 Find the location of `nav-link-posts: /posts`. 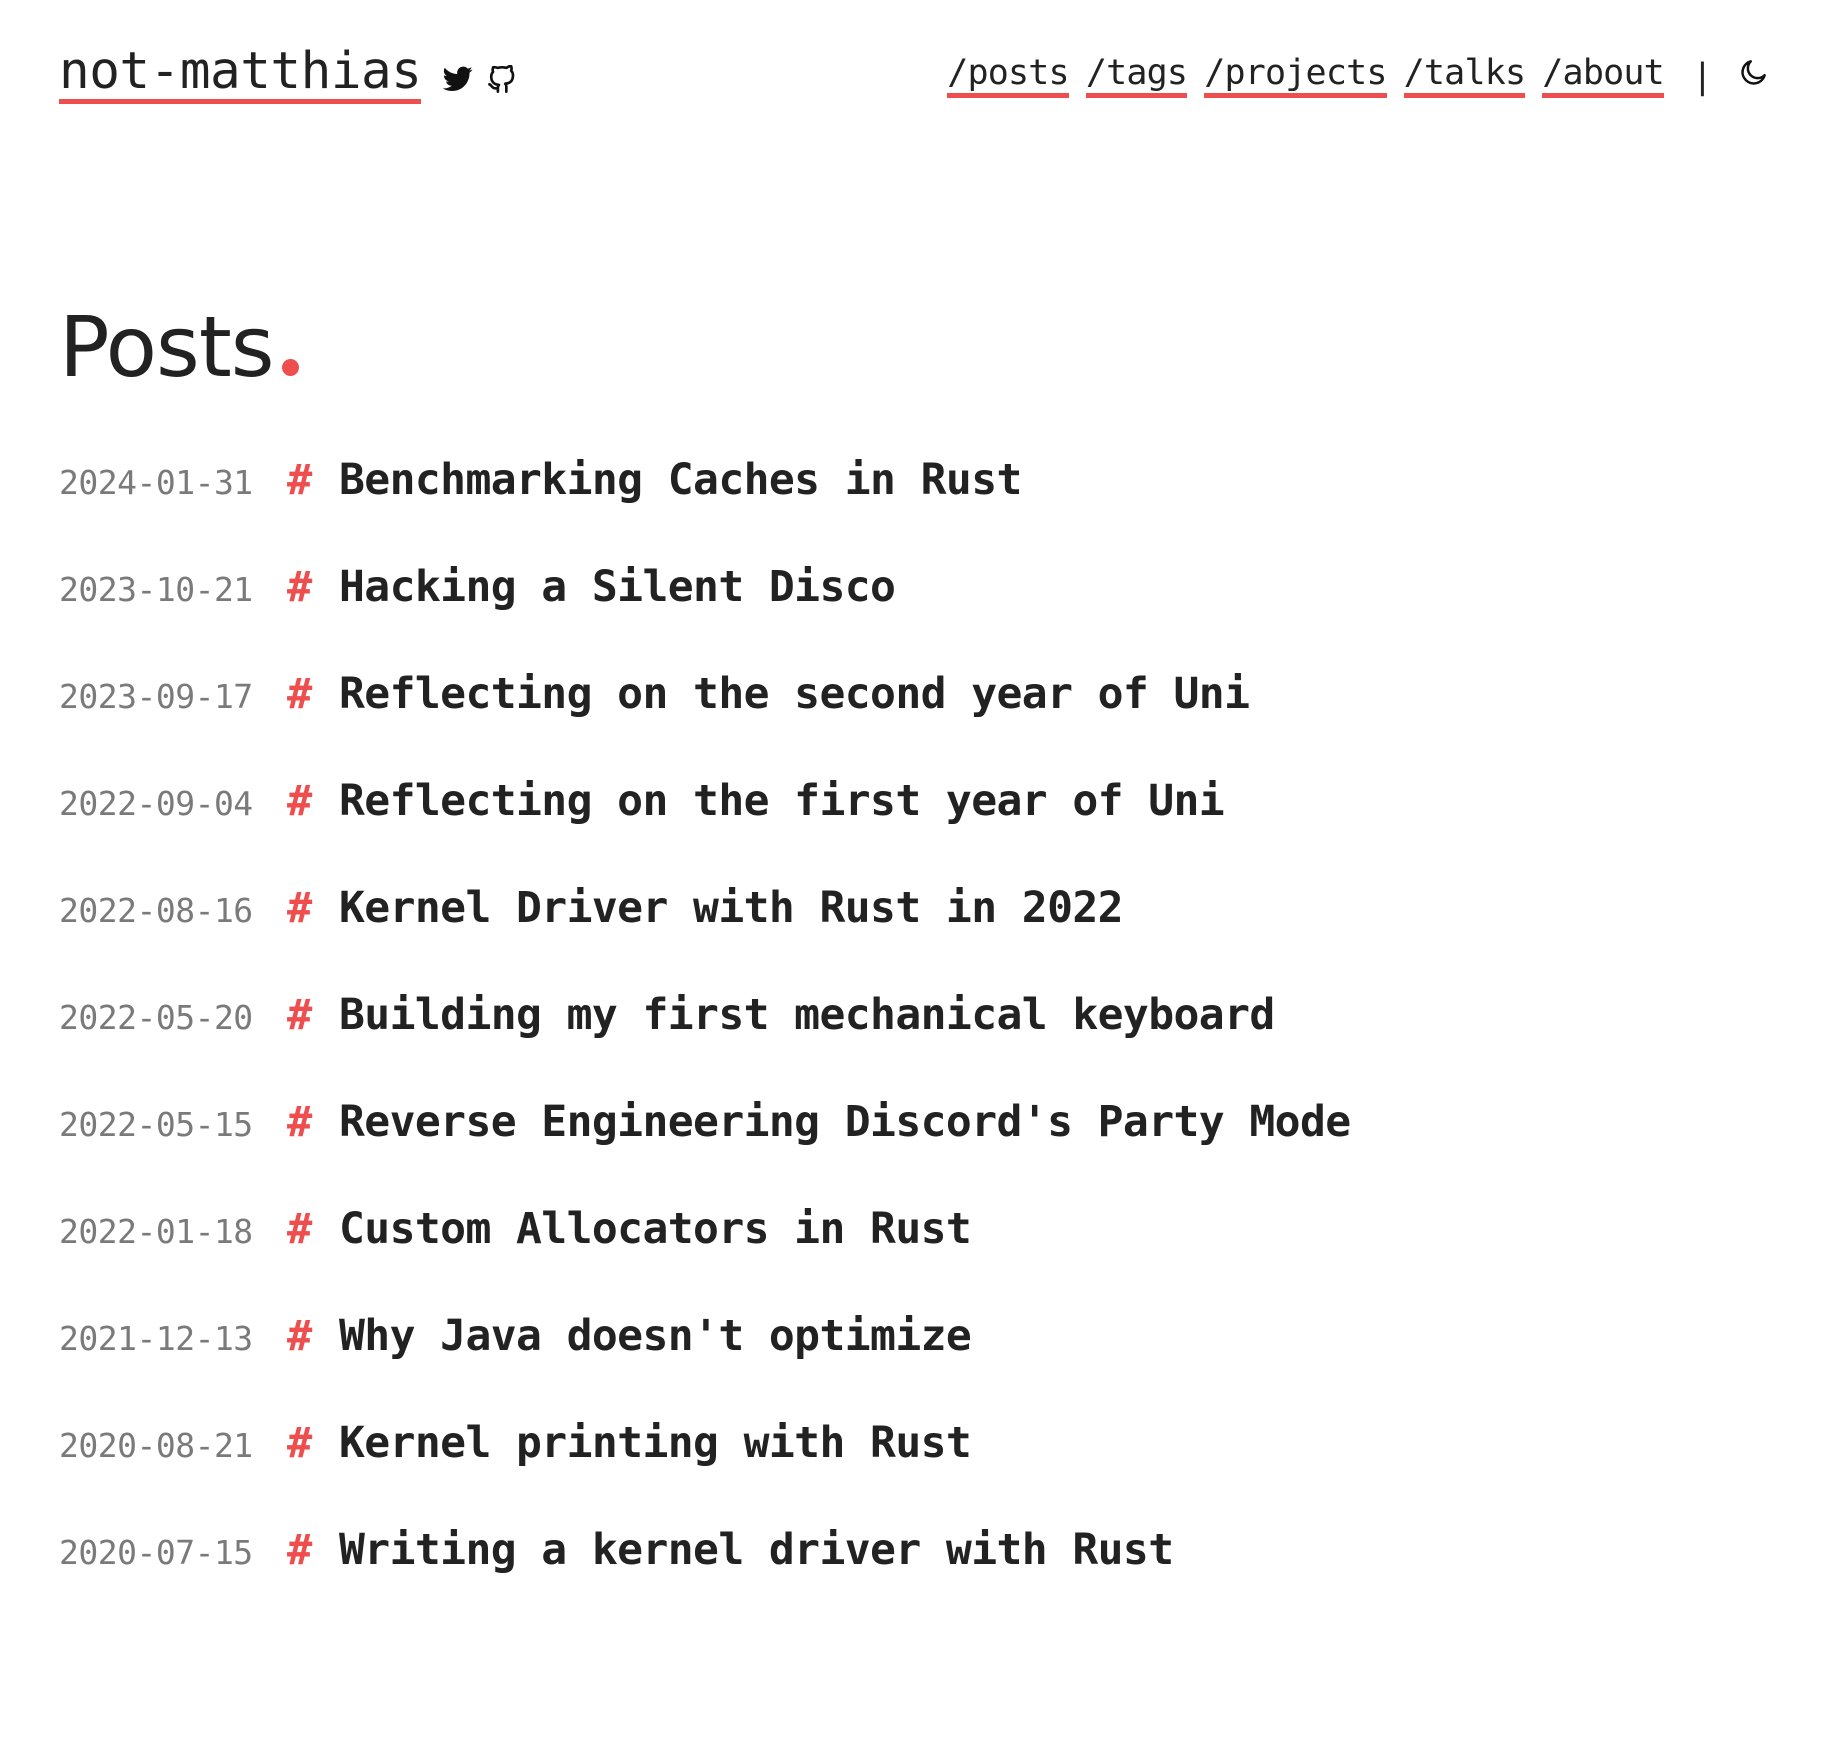

nav-link-posts: /posts is located at coordinates (1008, 77).